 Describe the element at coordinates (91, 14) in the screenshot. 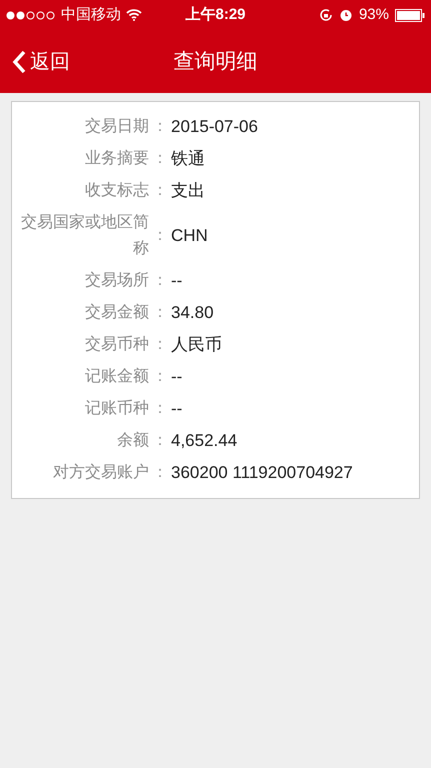

I see `carrier-name: 中国移动` at that location.